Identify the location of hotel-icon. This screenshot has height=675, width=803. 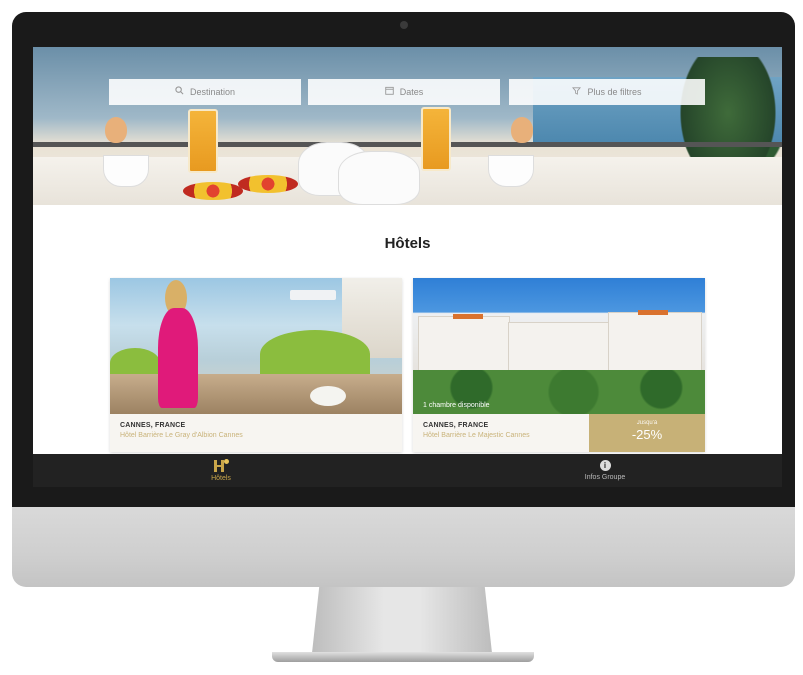
(221, 465).